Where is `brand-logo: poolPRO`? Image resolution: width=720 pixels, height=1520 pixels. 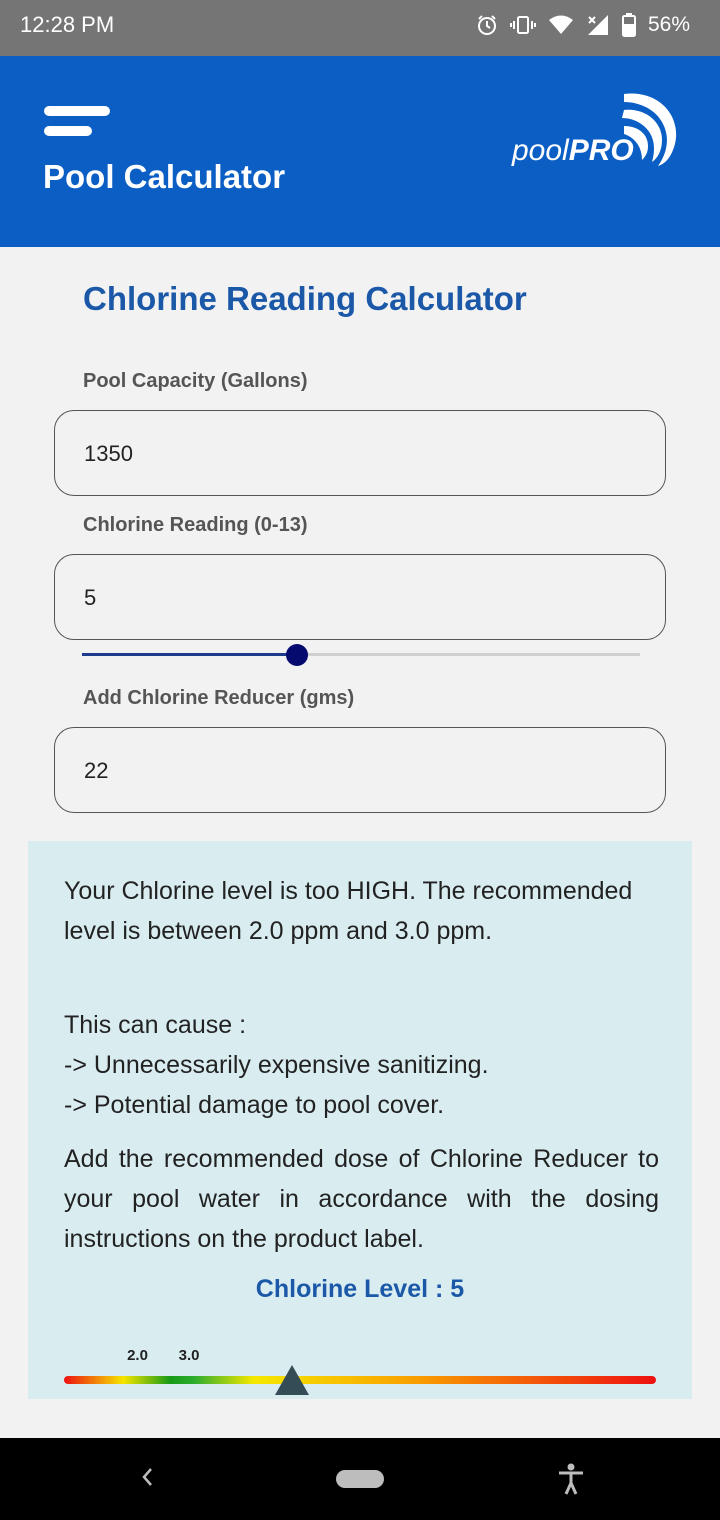
brand-logo: poolPRO is located at coordinates (597, 133).